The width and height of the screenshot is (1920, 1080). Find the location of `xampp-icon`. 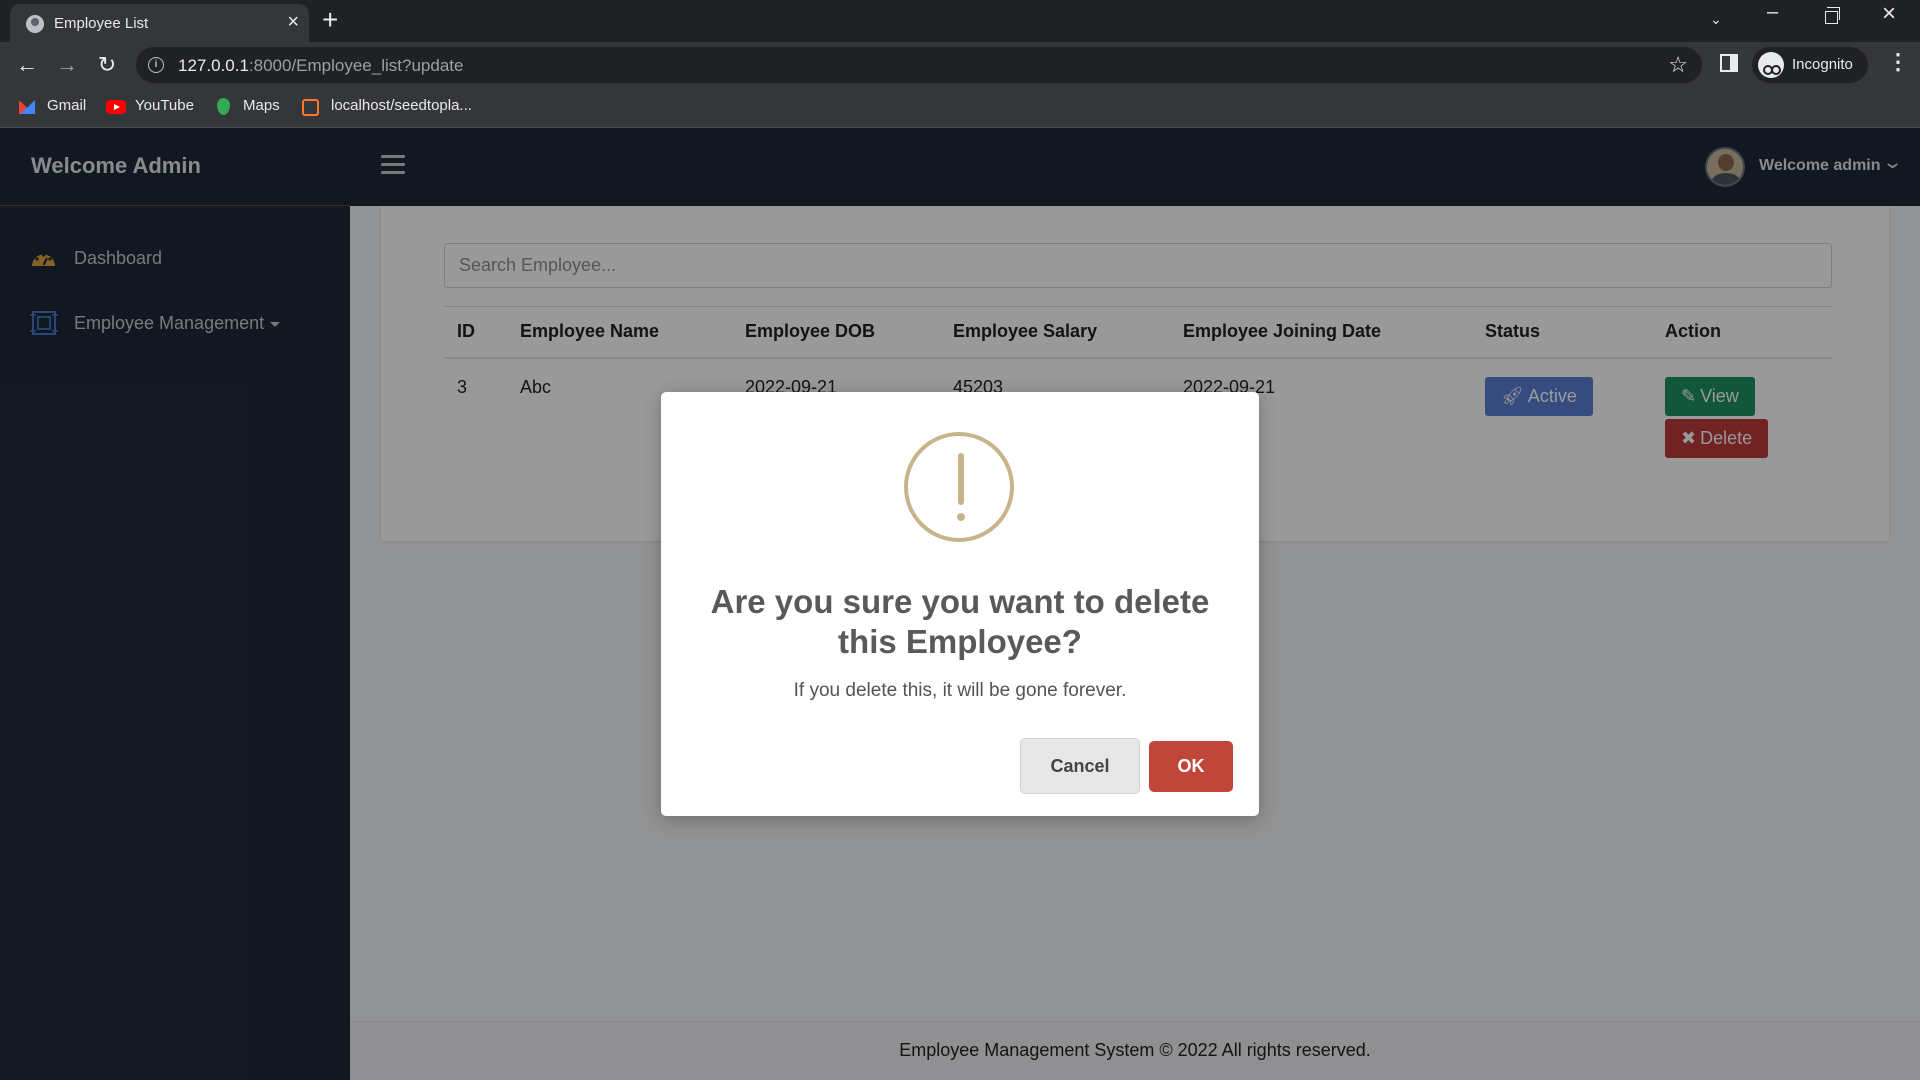

xampp-icon is located at coordinates (310, 107).